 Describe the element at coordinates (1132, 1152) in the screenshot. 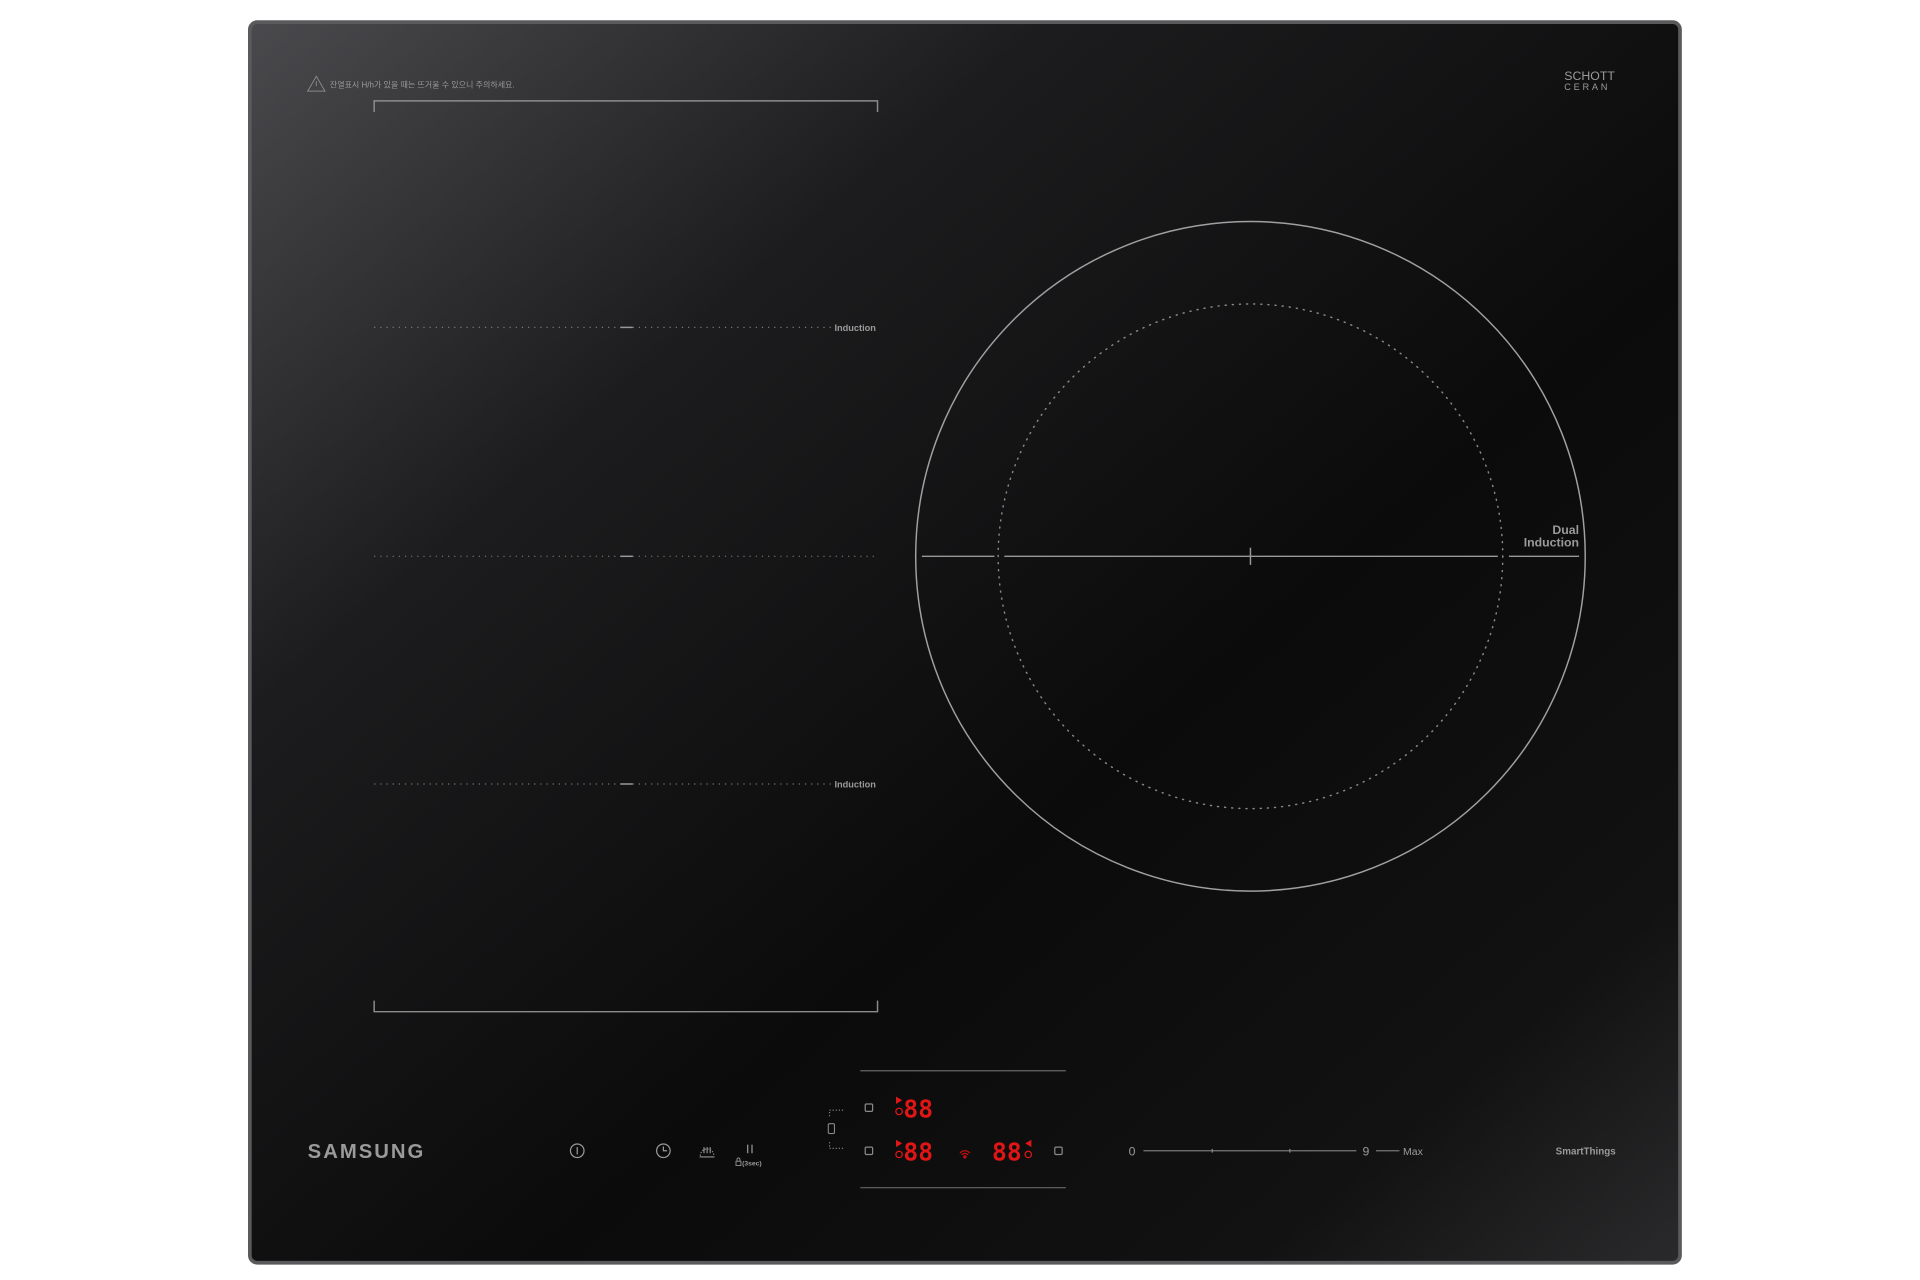

I see `slider-min-label: 0` at that location.